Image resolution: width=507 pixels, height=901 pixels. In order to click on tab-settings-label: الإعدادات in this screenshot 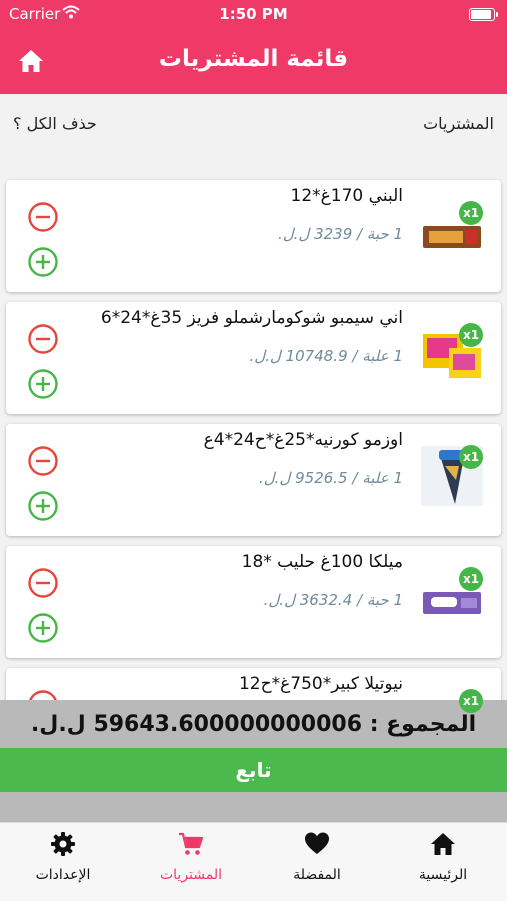, I will do `click(63, 875)`.